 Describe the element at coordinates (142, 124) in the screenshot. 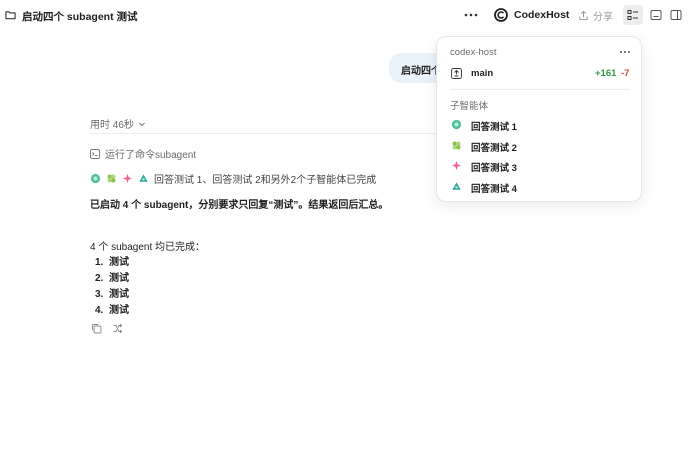

I see `chevron-down-icon` at that location.